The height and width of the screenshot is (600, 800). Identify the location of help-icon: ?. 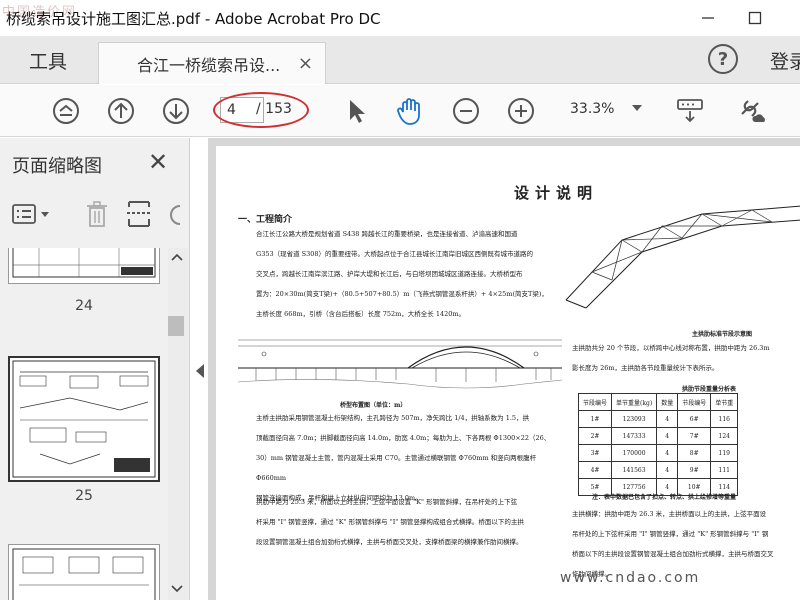
(723, 59).